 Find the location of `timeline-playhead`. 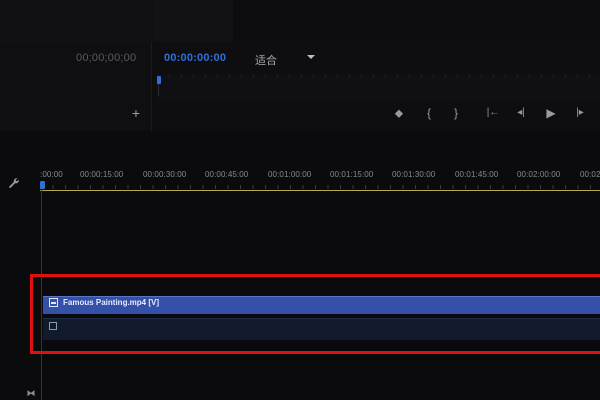

timeline-playhead is located at coordinates (42, 185).